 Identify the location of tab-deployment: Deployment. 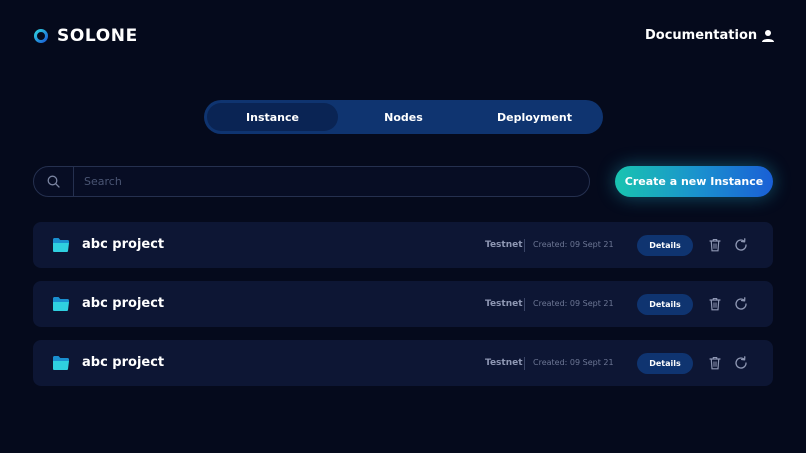
(534, 117).